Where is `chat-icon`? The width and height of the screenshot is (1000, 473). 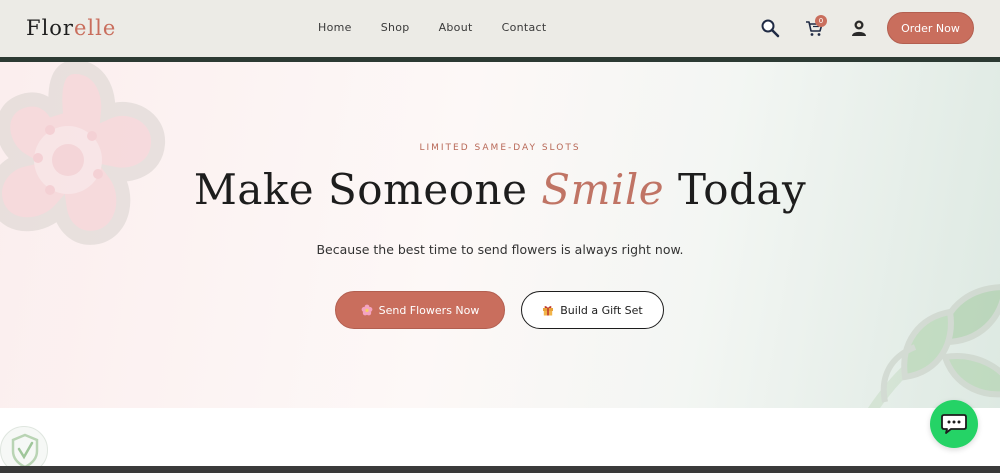 chat-icon is located at coordinates (954, 424).